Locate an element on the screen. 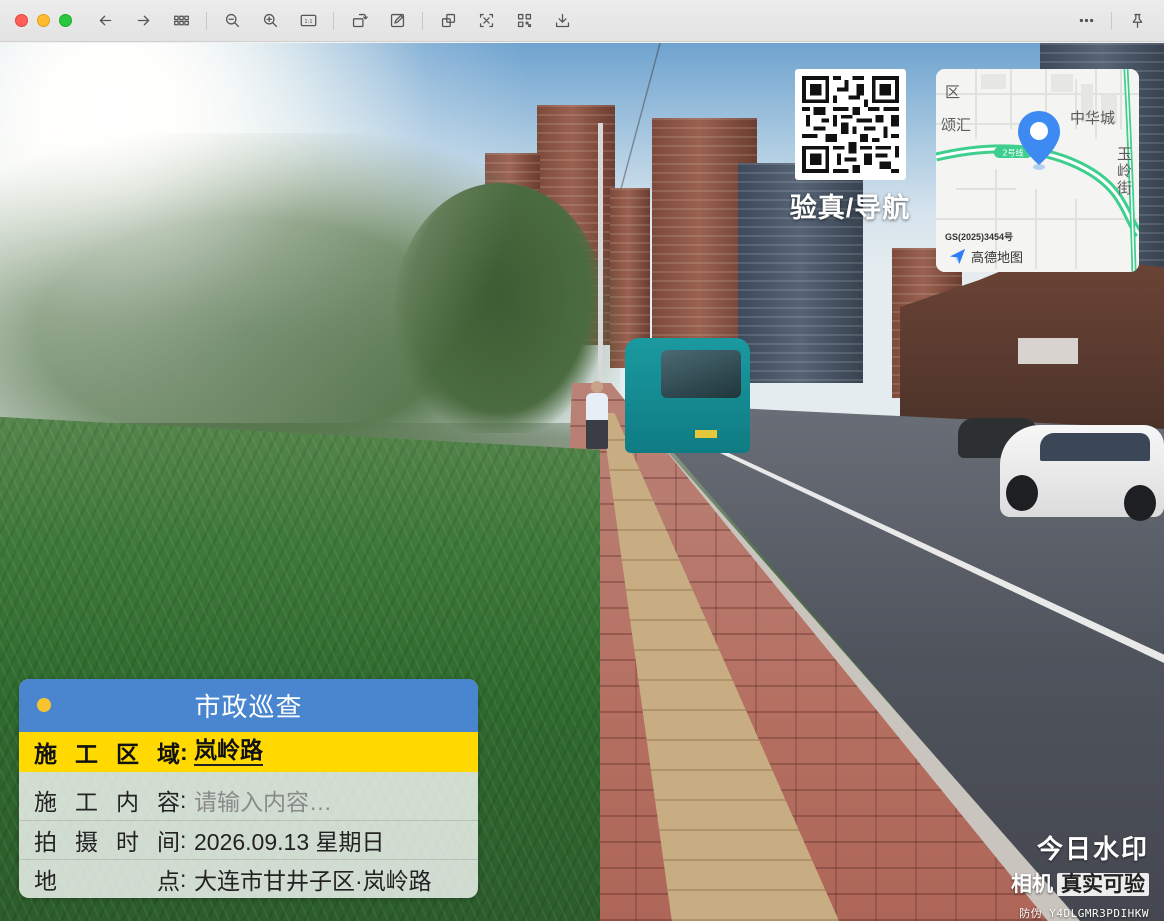 The height and width of the screenshot is (921, 1164). pencil-square-icon is located at coordinates (397, 20).